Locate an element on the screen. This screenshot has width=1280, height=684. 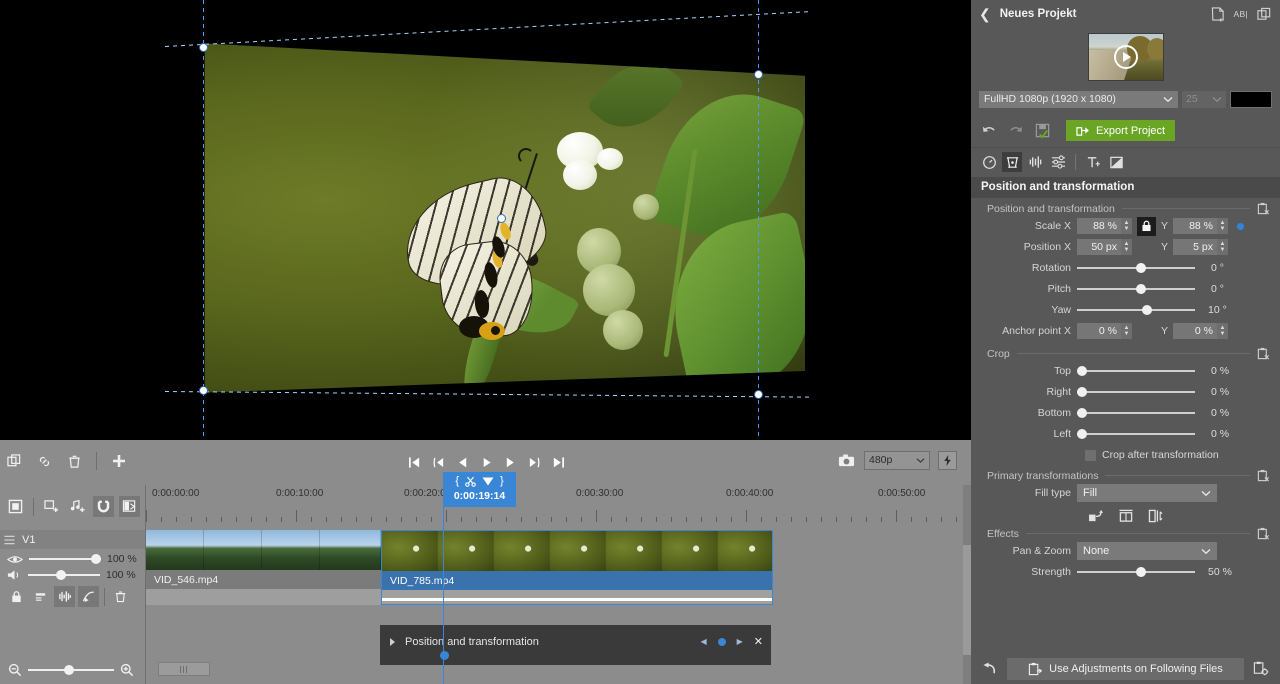
timeline-hscroll-thumb is located at coordinates (184, 669).